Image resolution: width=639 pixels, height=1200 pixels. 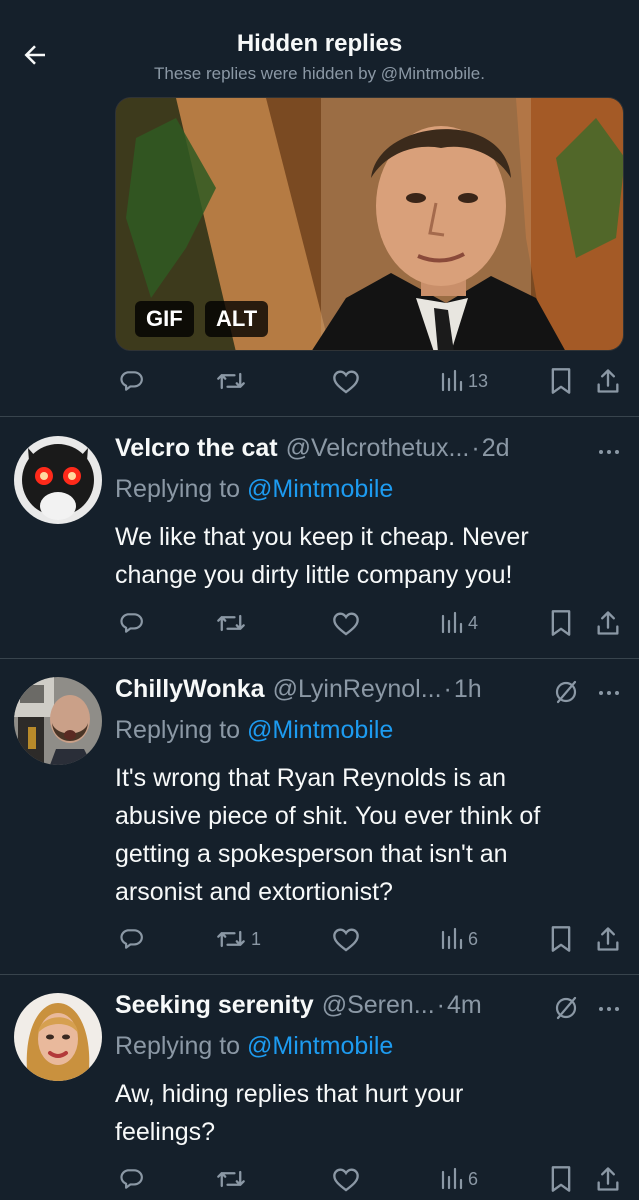 I want to click on cat-avatar-image, so click(x=58, y=480).